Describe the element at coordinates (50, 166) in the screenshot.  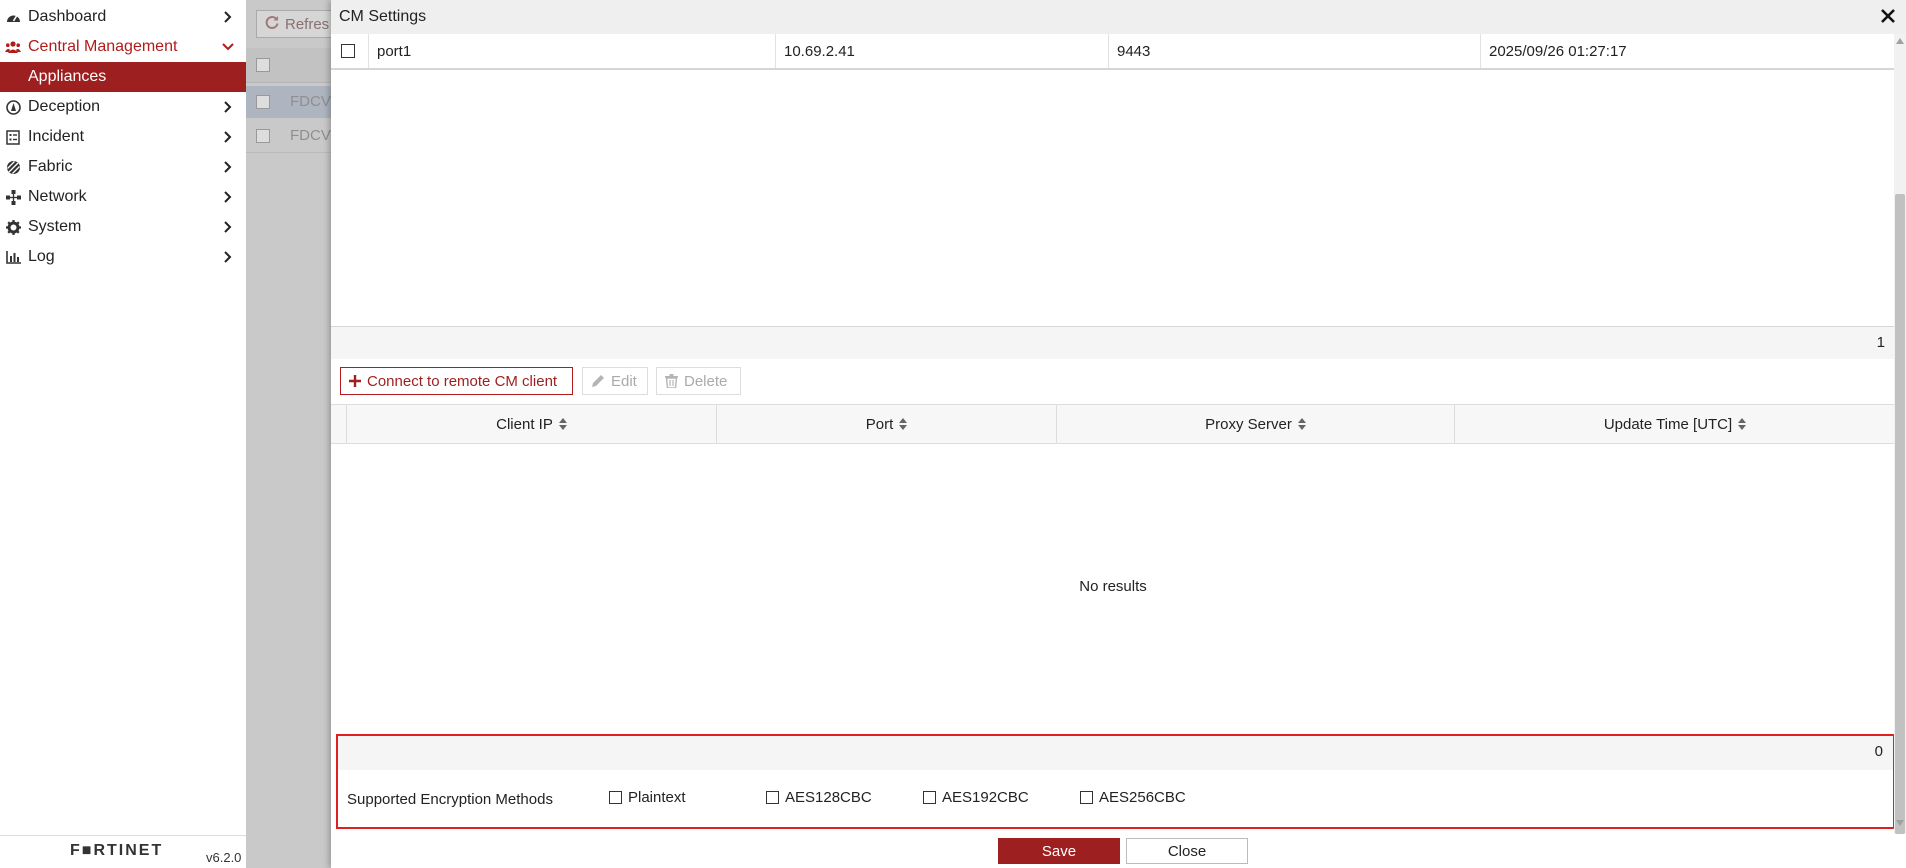
I see `sidebar-item-label: Fabric` at that location.